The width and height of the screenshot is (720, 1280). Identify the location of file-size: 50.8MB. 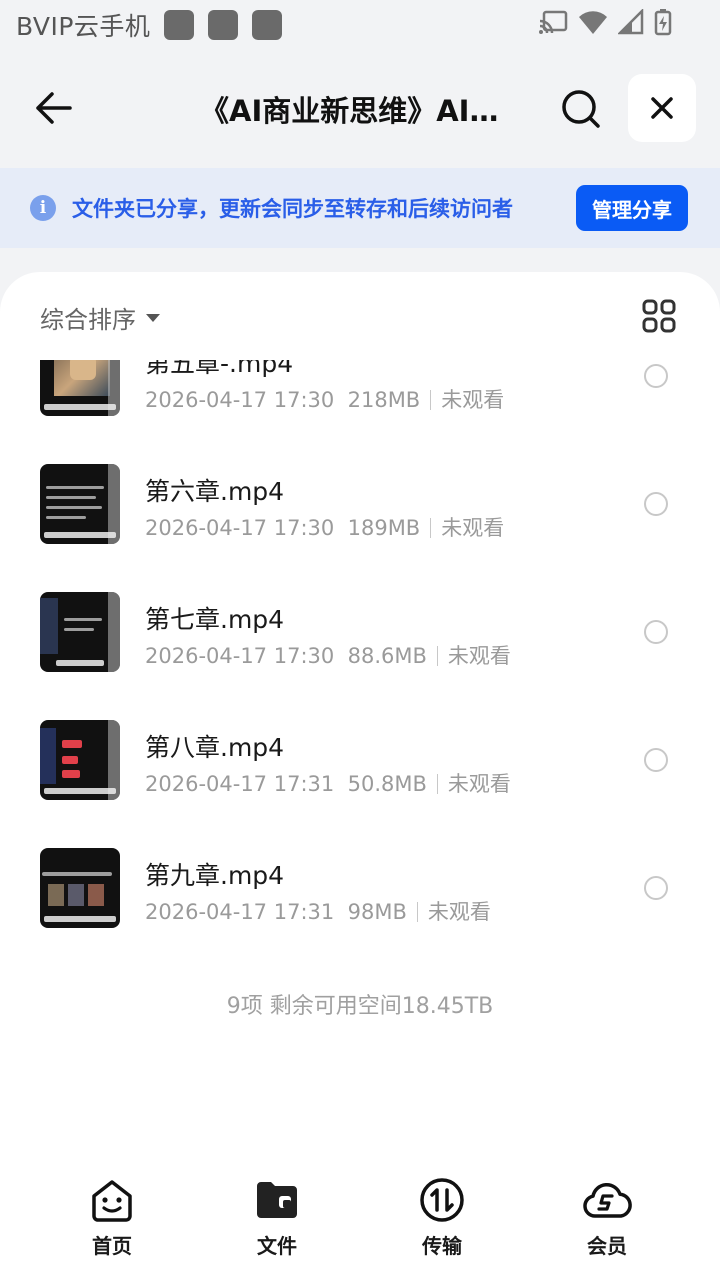
(387, 784).